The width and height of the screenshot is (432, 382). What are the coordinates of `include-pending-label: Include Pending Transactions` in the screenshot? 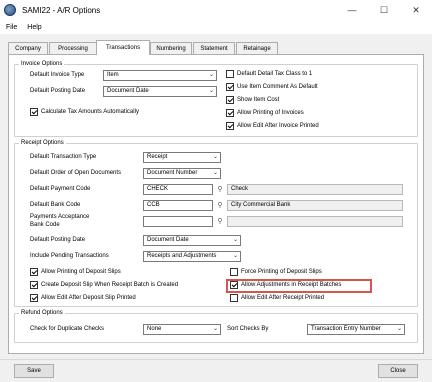 It's located at (69, 256).